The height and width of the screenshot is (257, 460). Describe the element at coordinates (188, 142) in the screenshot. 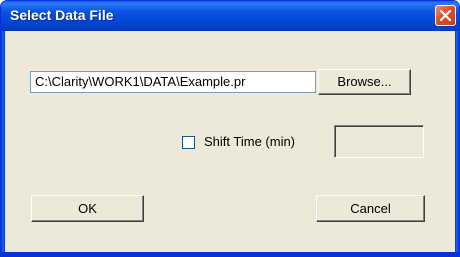

I see `shift-time-checkbox` at that location.